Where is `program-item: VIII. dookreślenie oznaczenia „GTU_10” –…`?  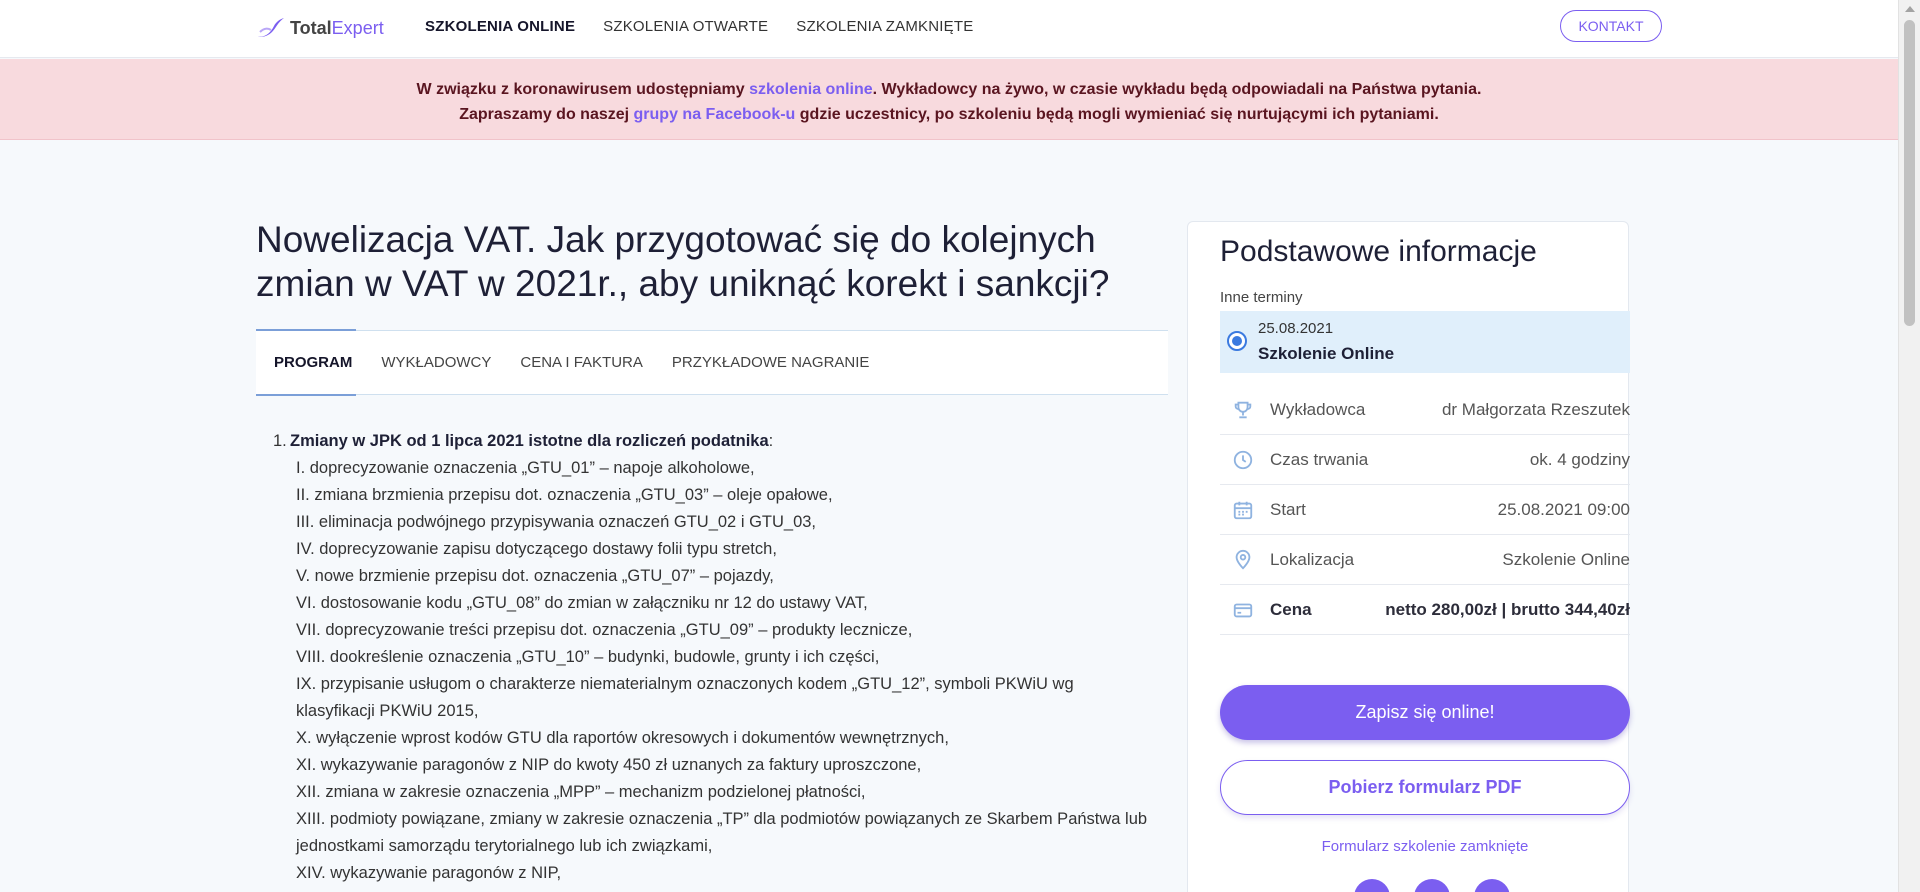
program-item: VIII. dookreślenie oznaczenia „GTU_10” –… is located at coordinates (588, 657).